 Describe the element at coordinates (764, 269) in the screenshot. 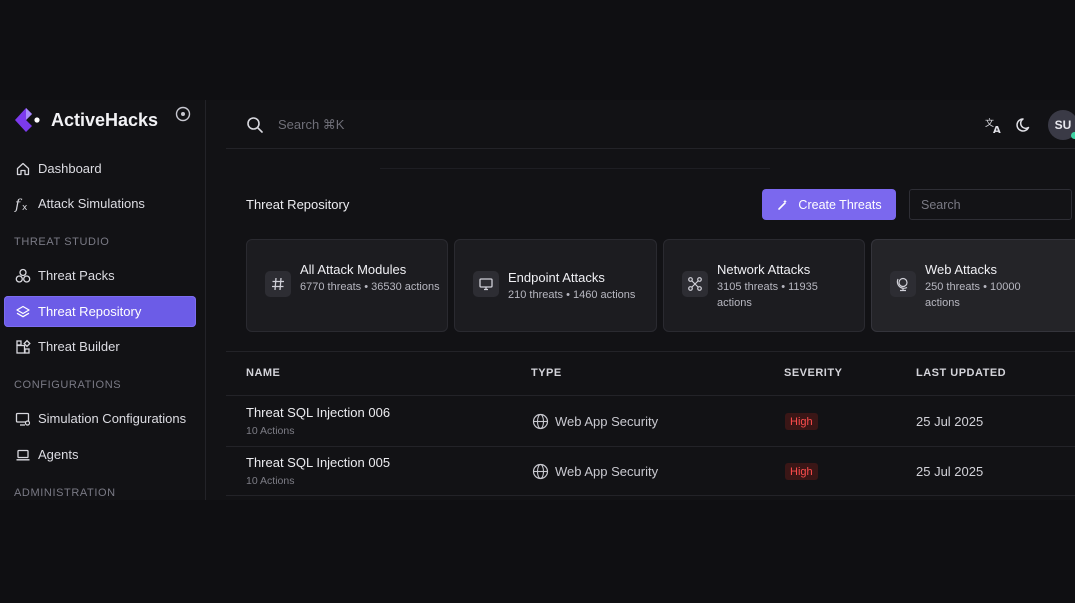

I see `card-title: Network Attacks` at that location.